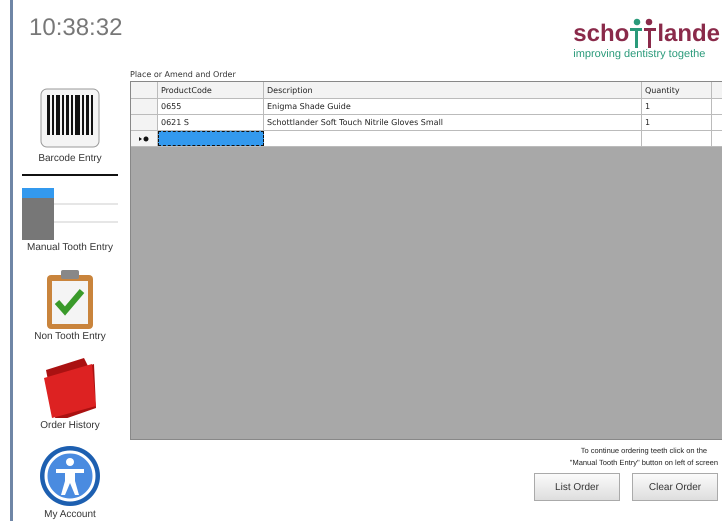  Describe the element at coordinates (675, 487) in the screenshot. I see `order-button: Clear Order` at that location.